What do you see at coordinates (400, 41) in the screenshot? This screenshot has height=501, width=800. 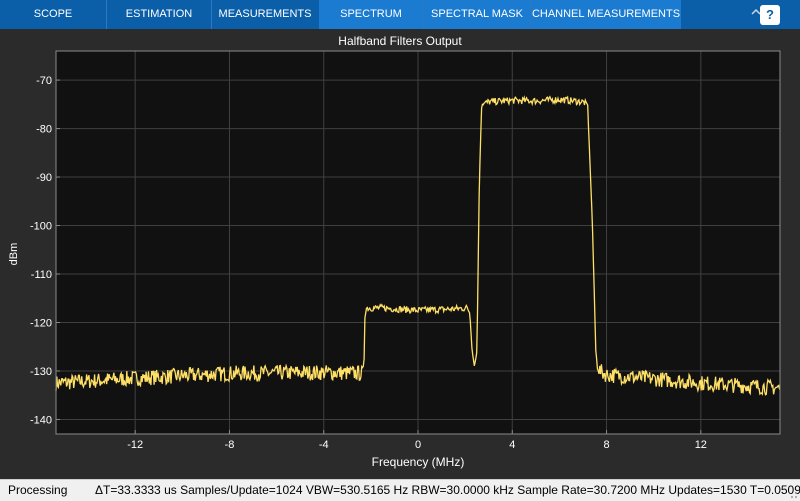 I see `plot-title: Halfband Filters Output` at bounding box center [400, 41].